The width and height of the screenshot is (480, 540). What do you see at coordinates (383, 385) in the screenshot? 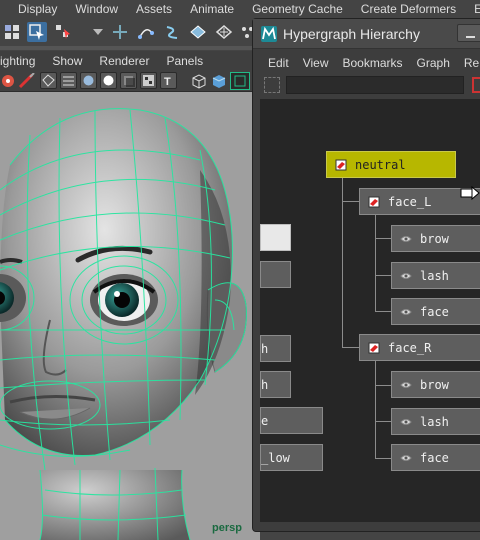
I see `edge-facer-brow` at bounding box center [383, 385].